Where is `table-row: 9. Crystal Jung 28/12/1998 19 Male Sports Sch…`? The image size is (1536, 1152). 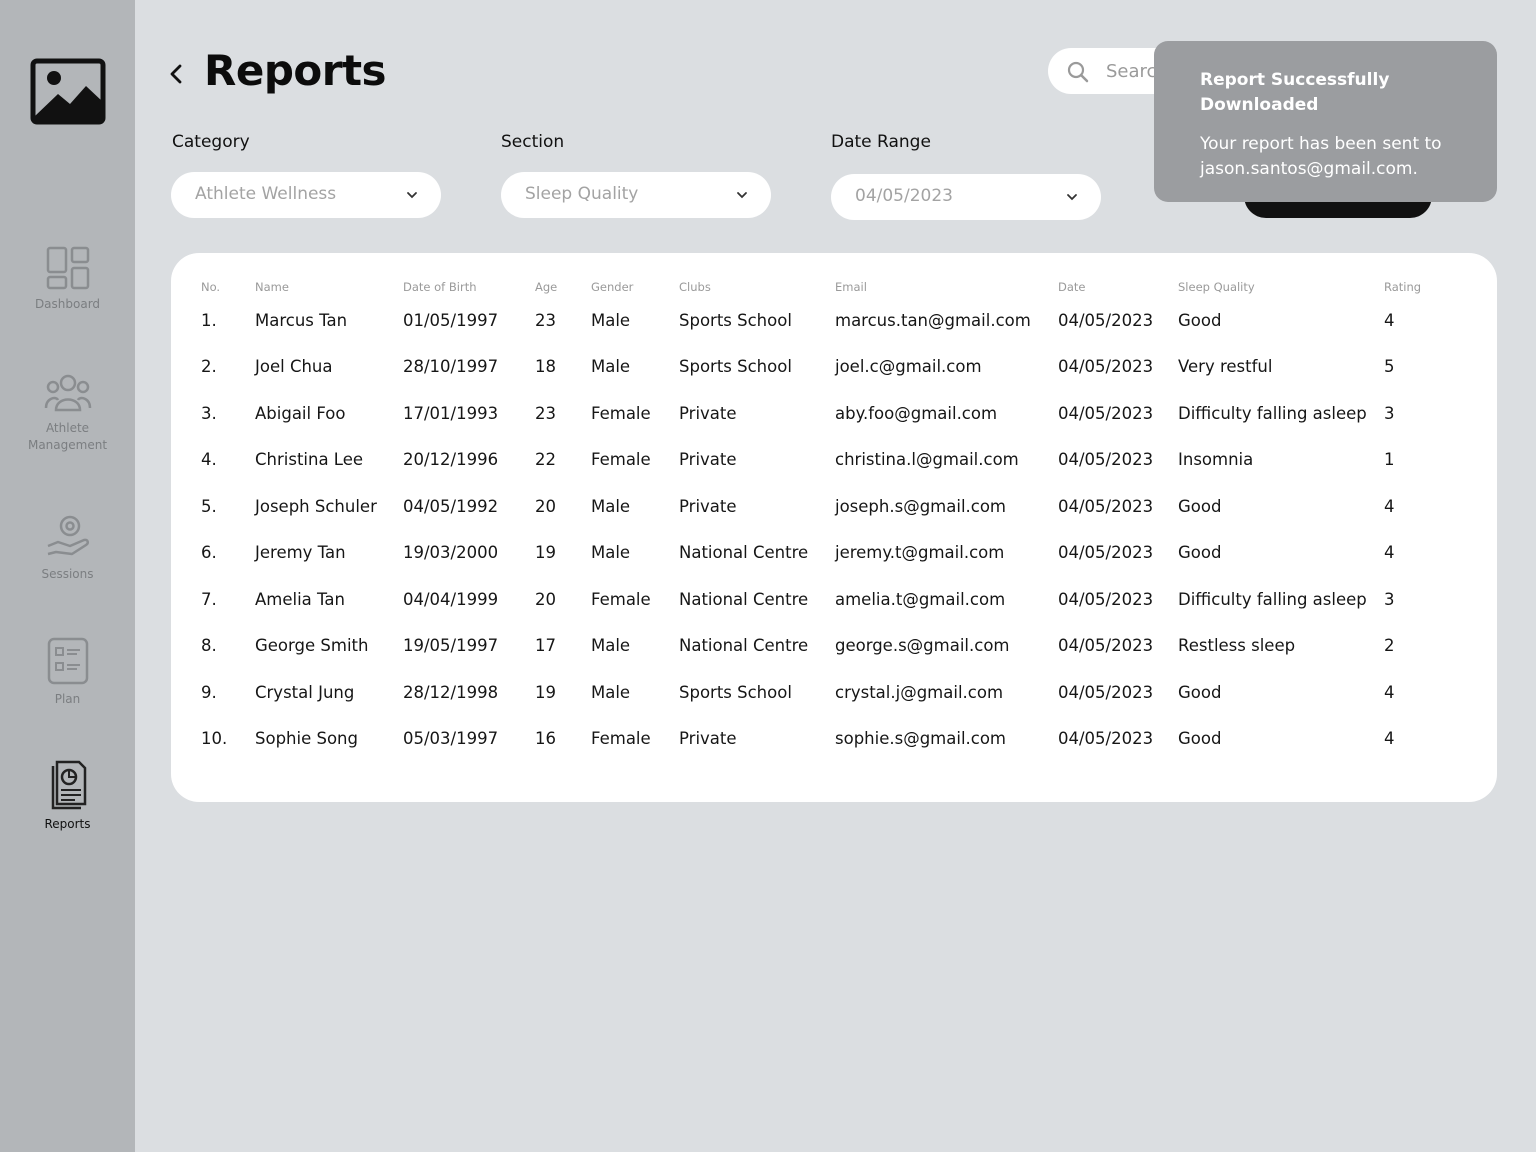
table-row: 9. Crystal Jung 28/12/1998 19 Male Sports Sch… is located at coordinates (814, 692).